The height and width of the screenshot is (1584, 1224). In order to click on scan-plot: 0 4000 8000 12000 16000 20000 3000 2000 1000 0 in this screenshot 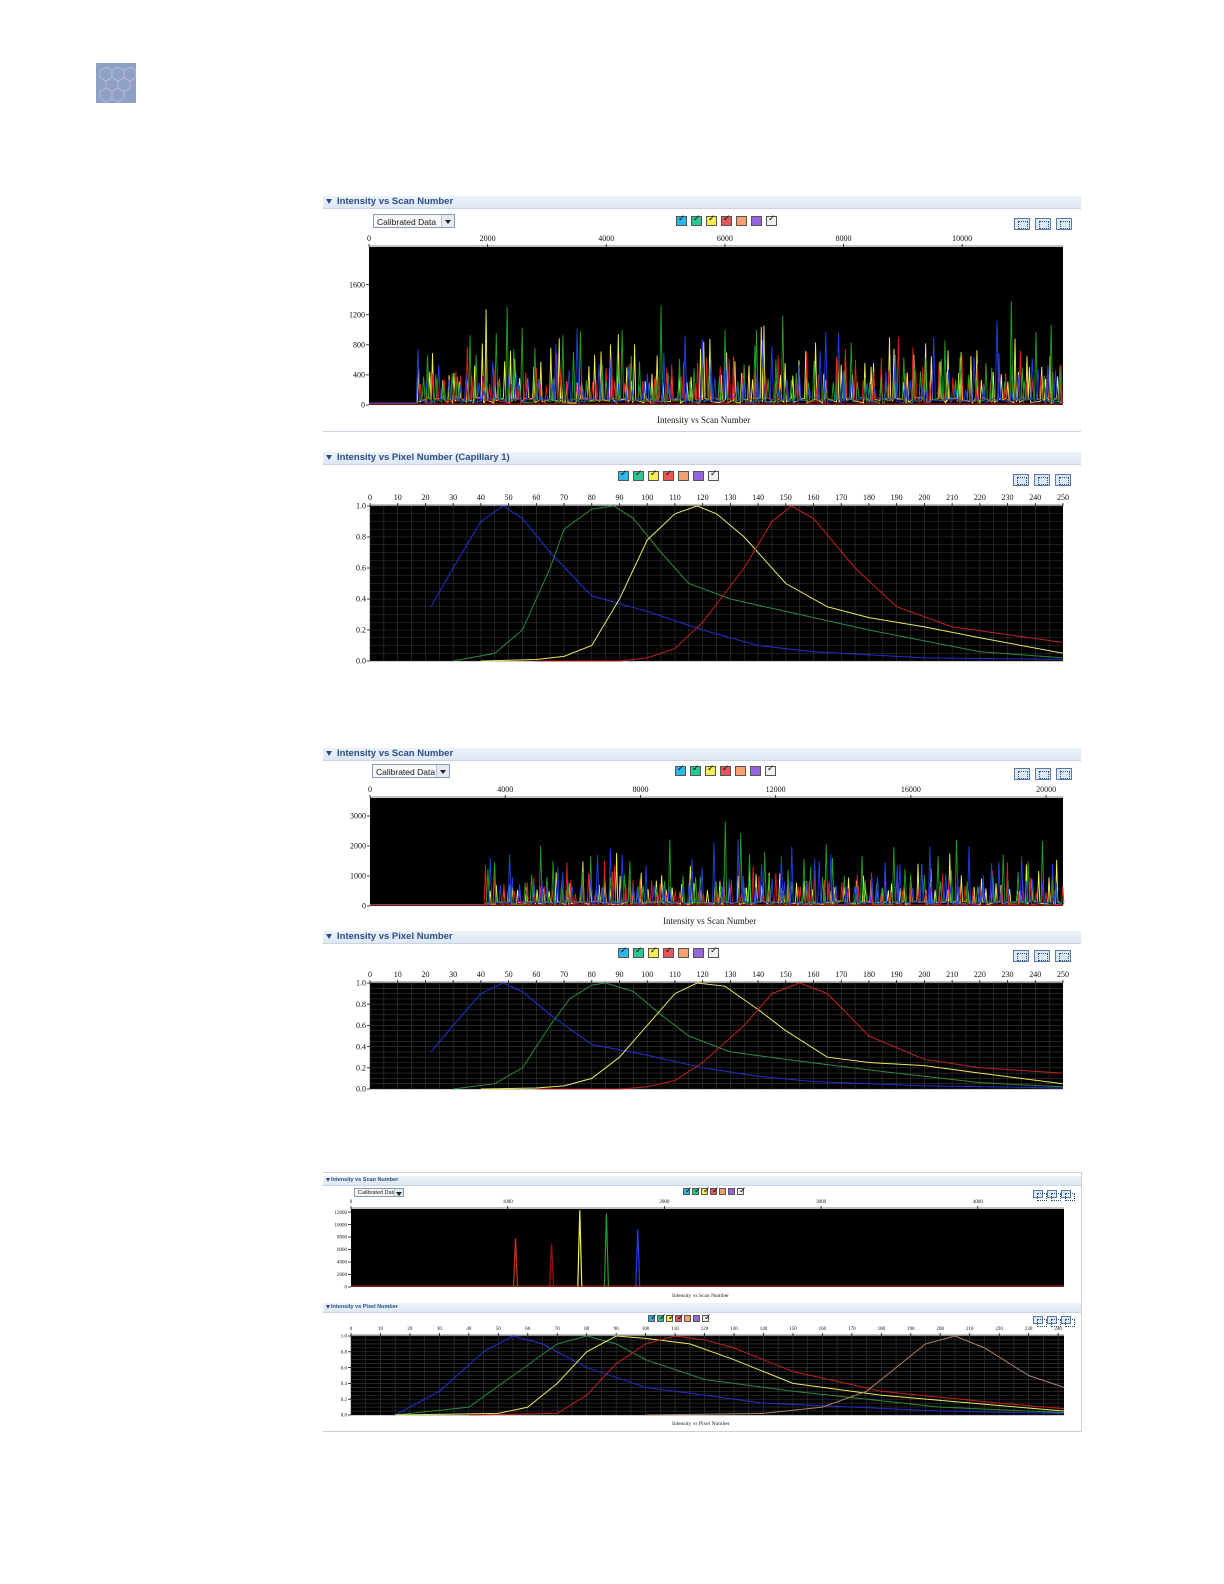, I will do `click(702, 847)`.